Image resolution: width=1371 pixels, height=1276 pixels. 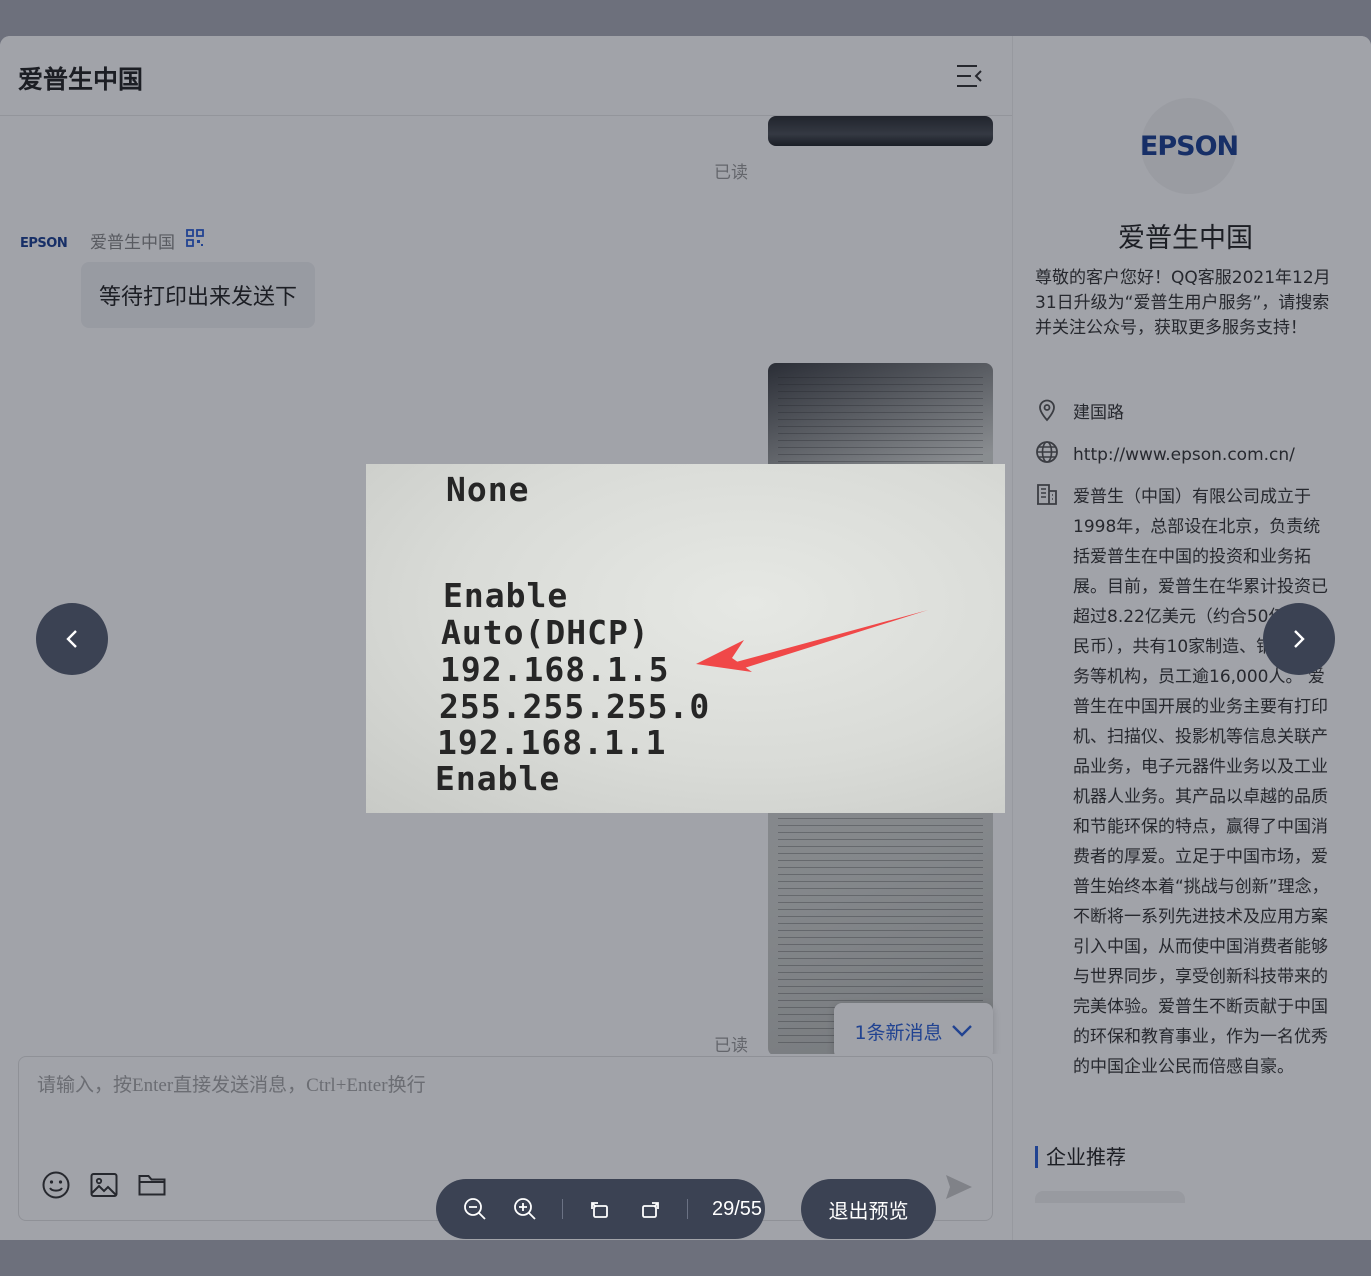 What do you see at coordinates (868, 1209) in the screenshot?
I see `exit-preview-button: 退出预览` at bounding box center [868, 1209].